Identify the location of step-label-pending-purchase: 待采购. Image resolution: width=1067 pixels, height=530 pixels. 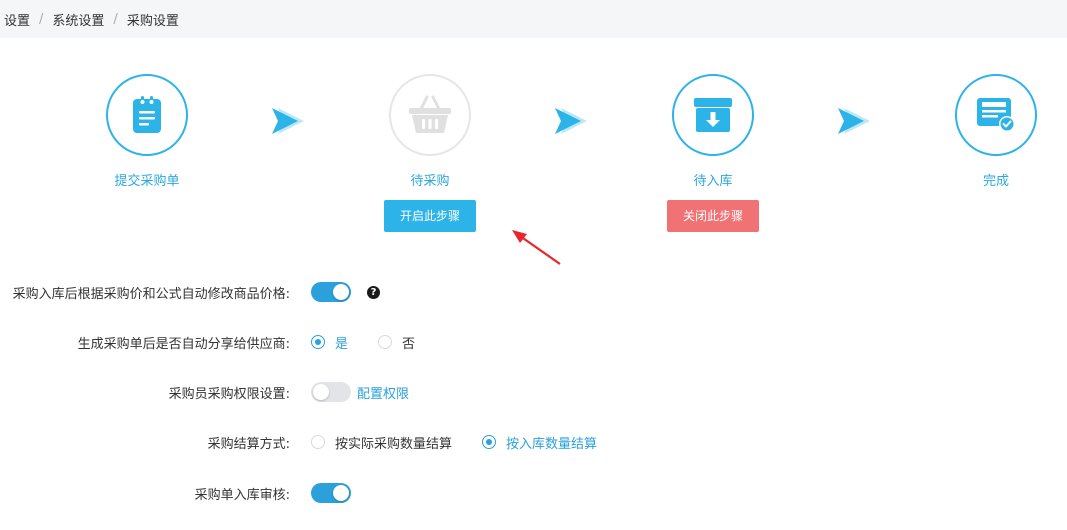
(430, 181).